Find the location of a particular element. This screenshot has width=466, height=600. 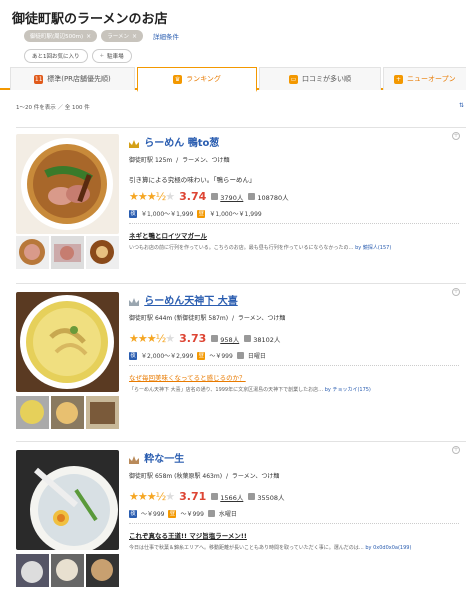

result-count: 1～20 件を表示 ／ 全 100 件 is located at coordinates (53, 108).